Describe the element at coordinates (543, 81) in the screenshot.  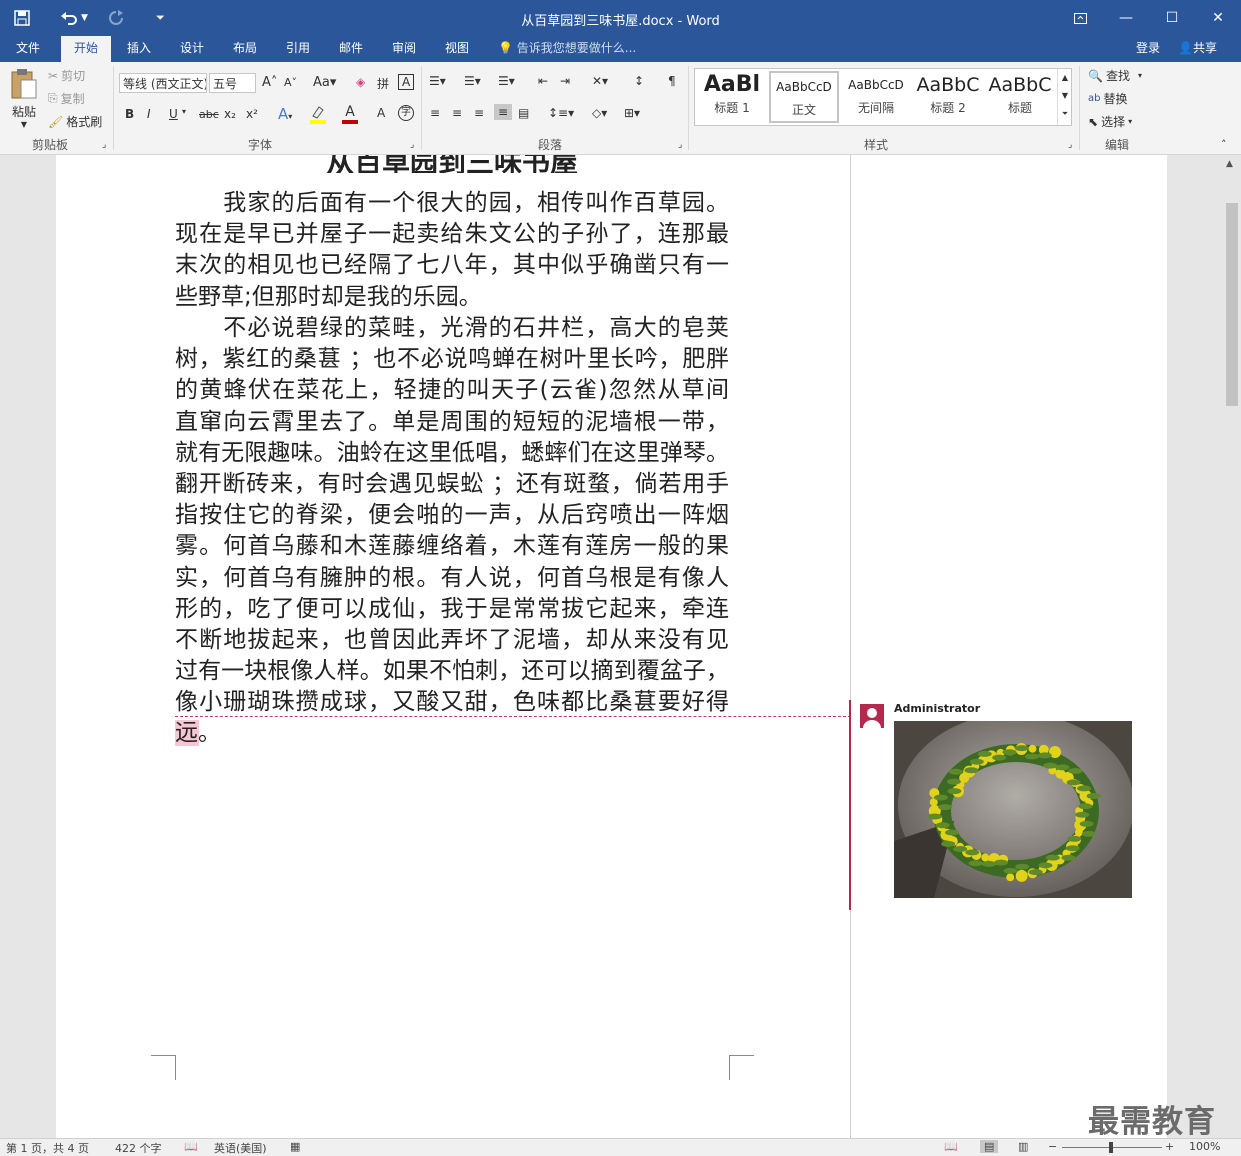
I see `decrease-indent-icon: ⇤` at that location.